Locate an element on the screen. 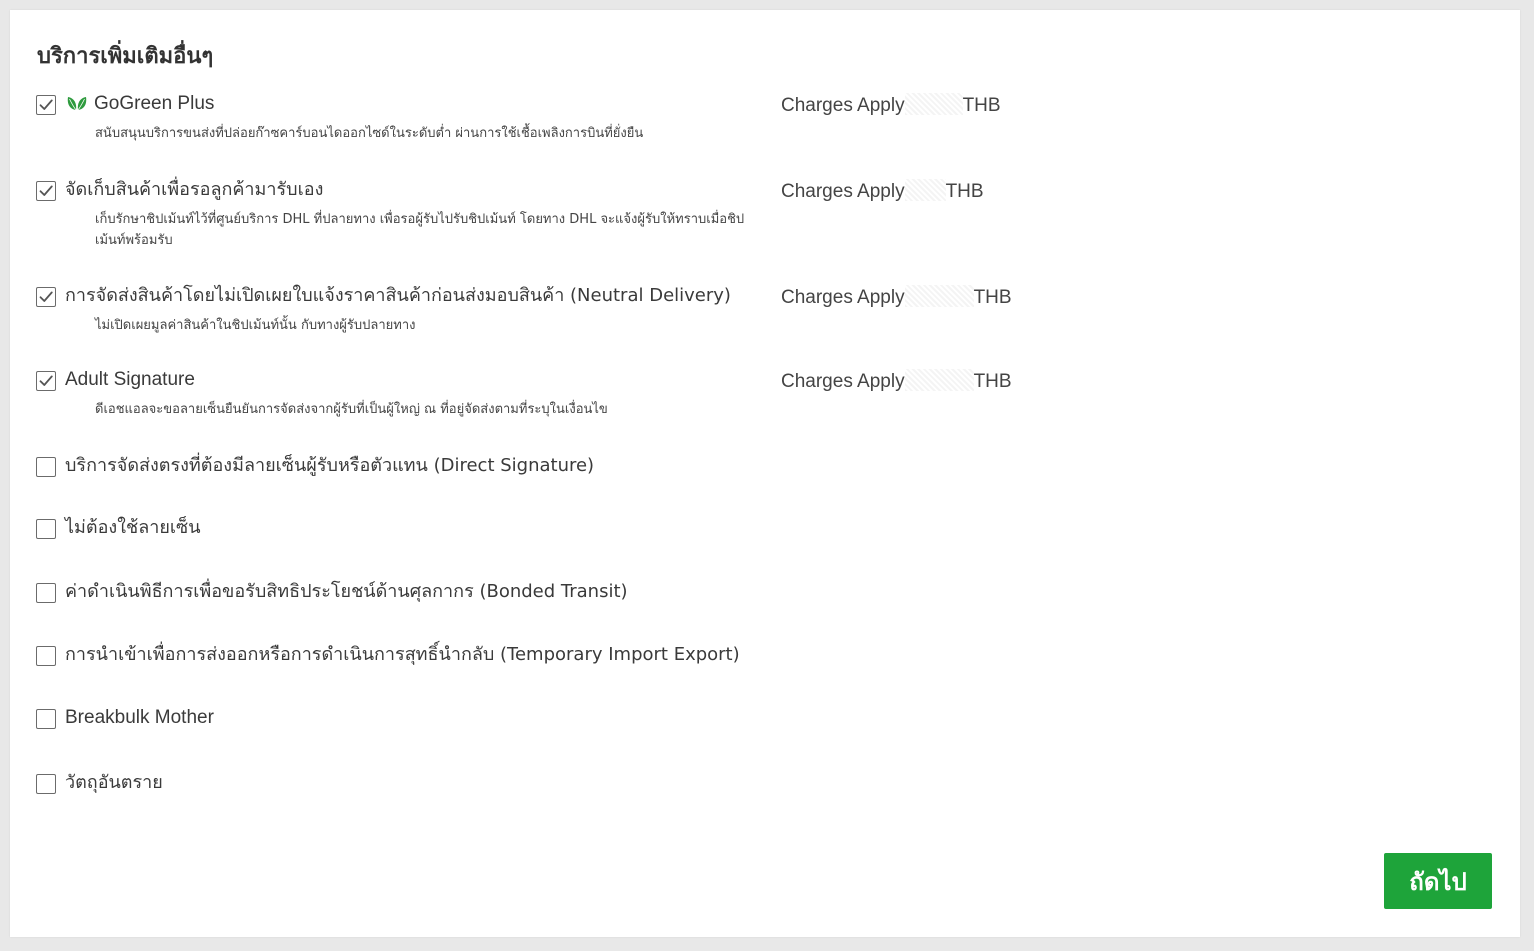  adult-signature-label: Adult Signature is located at coordinates (130, 379).